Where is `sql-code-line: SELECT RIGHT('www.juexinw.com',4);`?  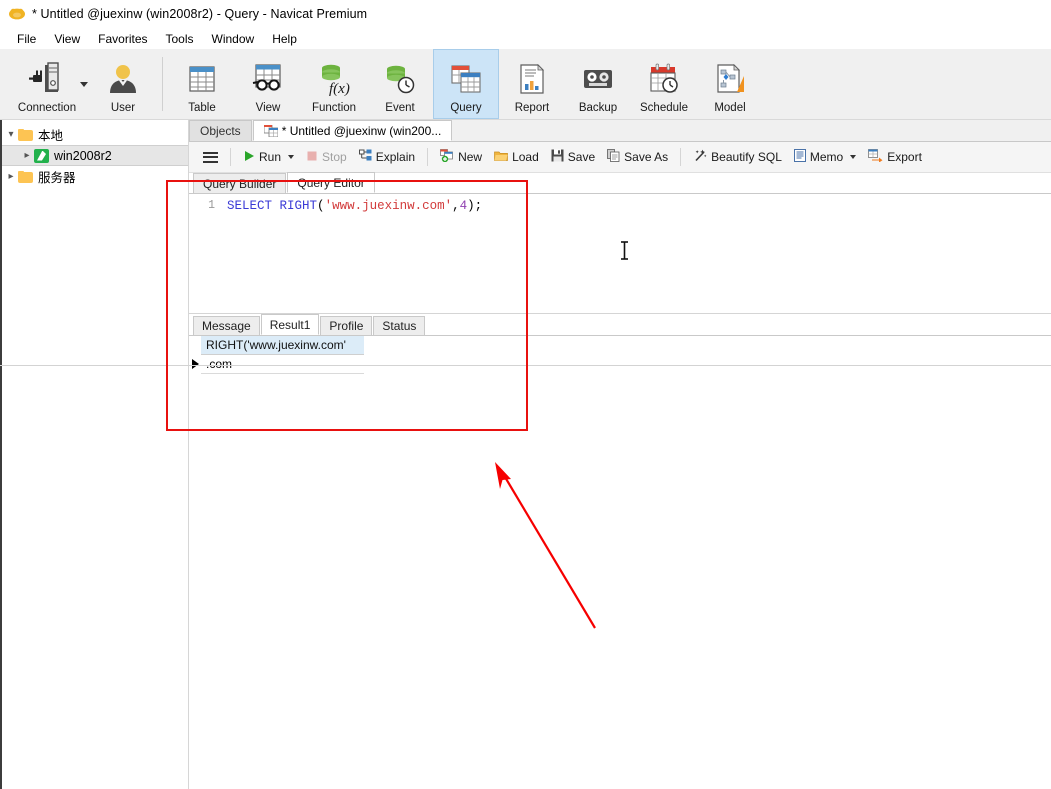
sql-code-line: SELECT RIGHT('www.juexinw.com',4); is located at coordinates (636, 253).